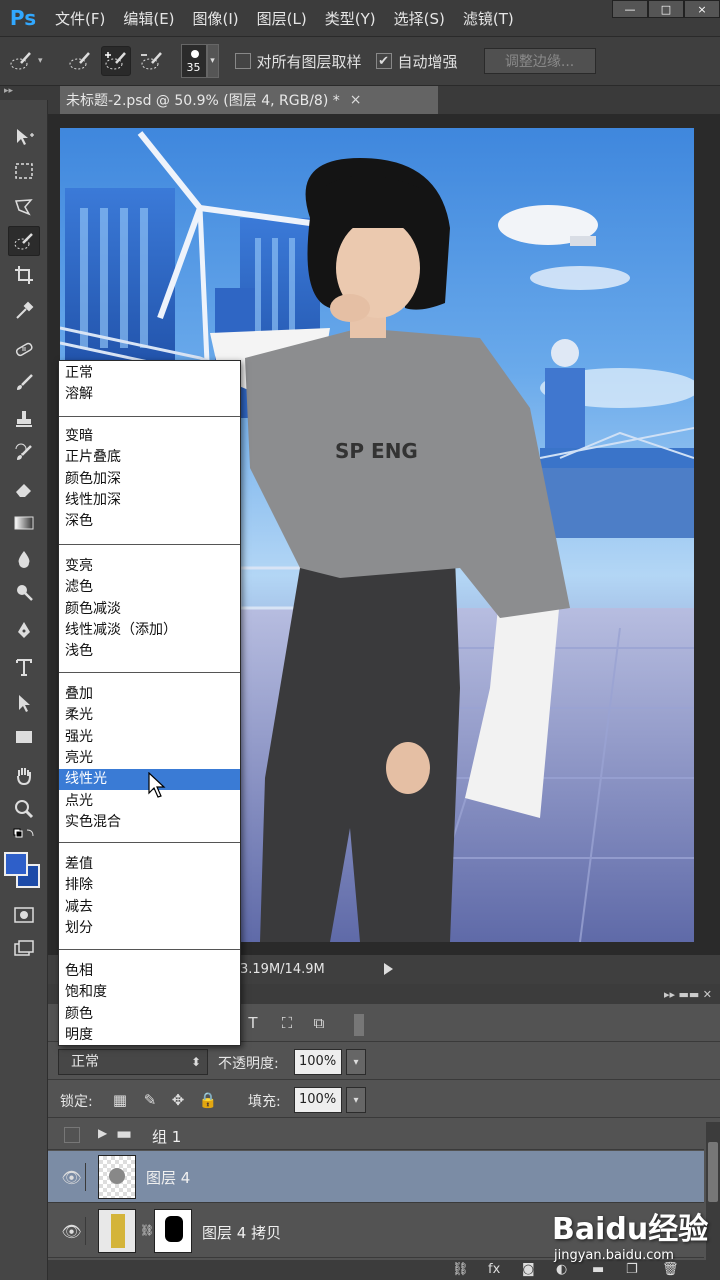 This screenshot has height=1280, width=720. Describe the element at coordinates (149, 1014) in the screenshot. I see `blend-mode-option: 颜色` at that location.